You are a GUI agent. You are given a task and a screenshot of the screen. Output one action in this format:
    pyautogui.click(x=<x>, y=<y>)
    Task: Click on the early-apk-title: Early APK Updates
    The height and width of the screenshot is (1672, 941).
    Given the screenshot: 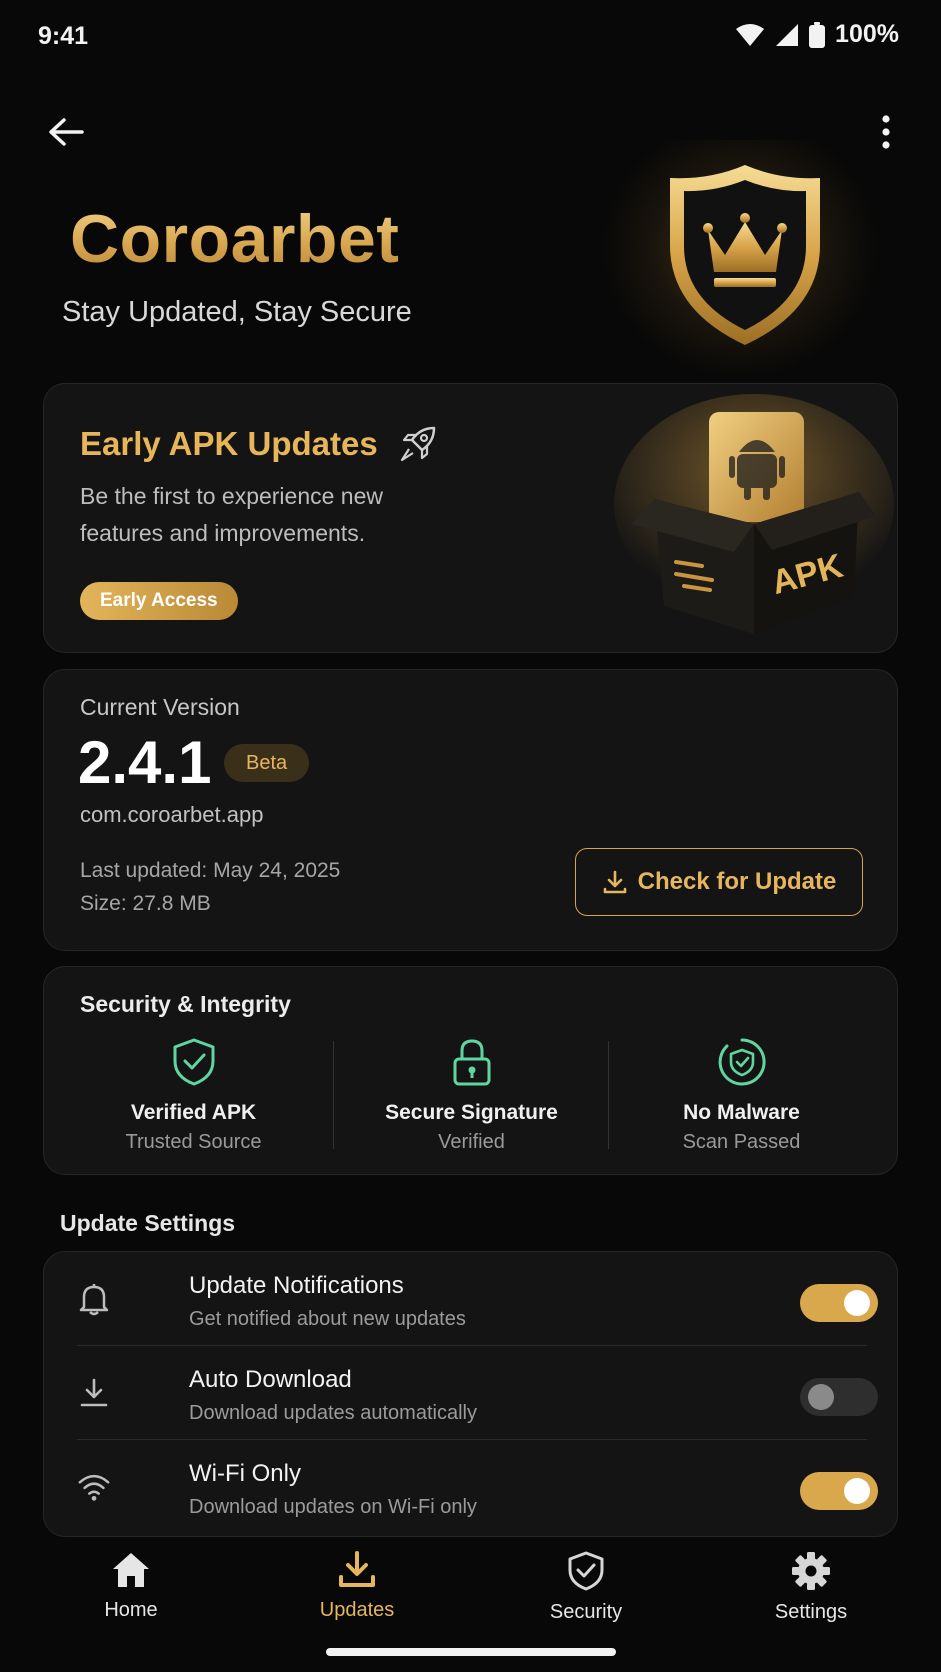 What is the action you would take?
    pyautogui.click(x=259, y=444)
    